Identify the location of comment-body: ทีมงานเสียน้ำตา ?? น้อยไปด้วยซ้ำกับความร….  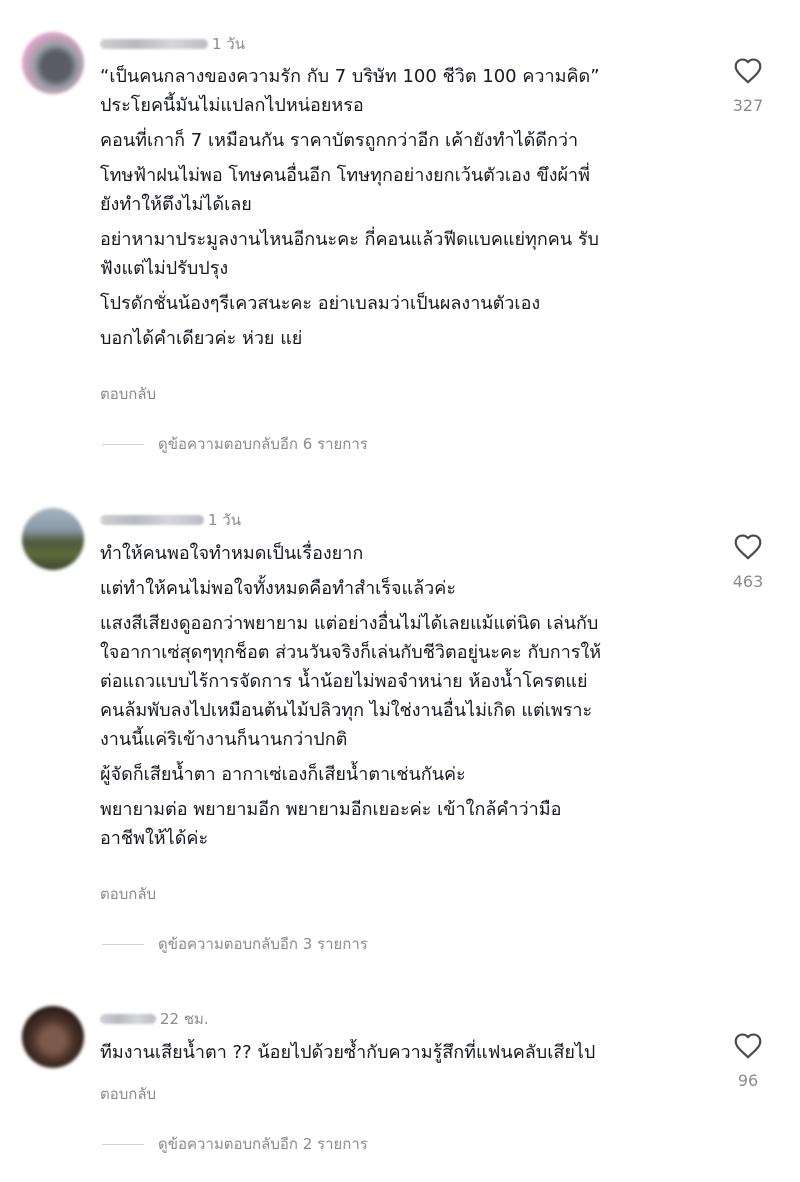
(405, 1055).